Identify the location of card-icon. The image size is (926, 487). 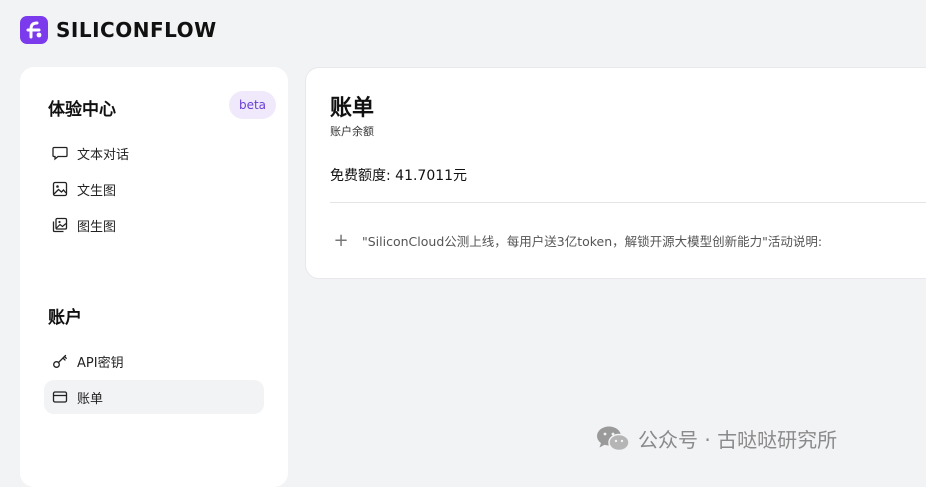
(60, 397).